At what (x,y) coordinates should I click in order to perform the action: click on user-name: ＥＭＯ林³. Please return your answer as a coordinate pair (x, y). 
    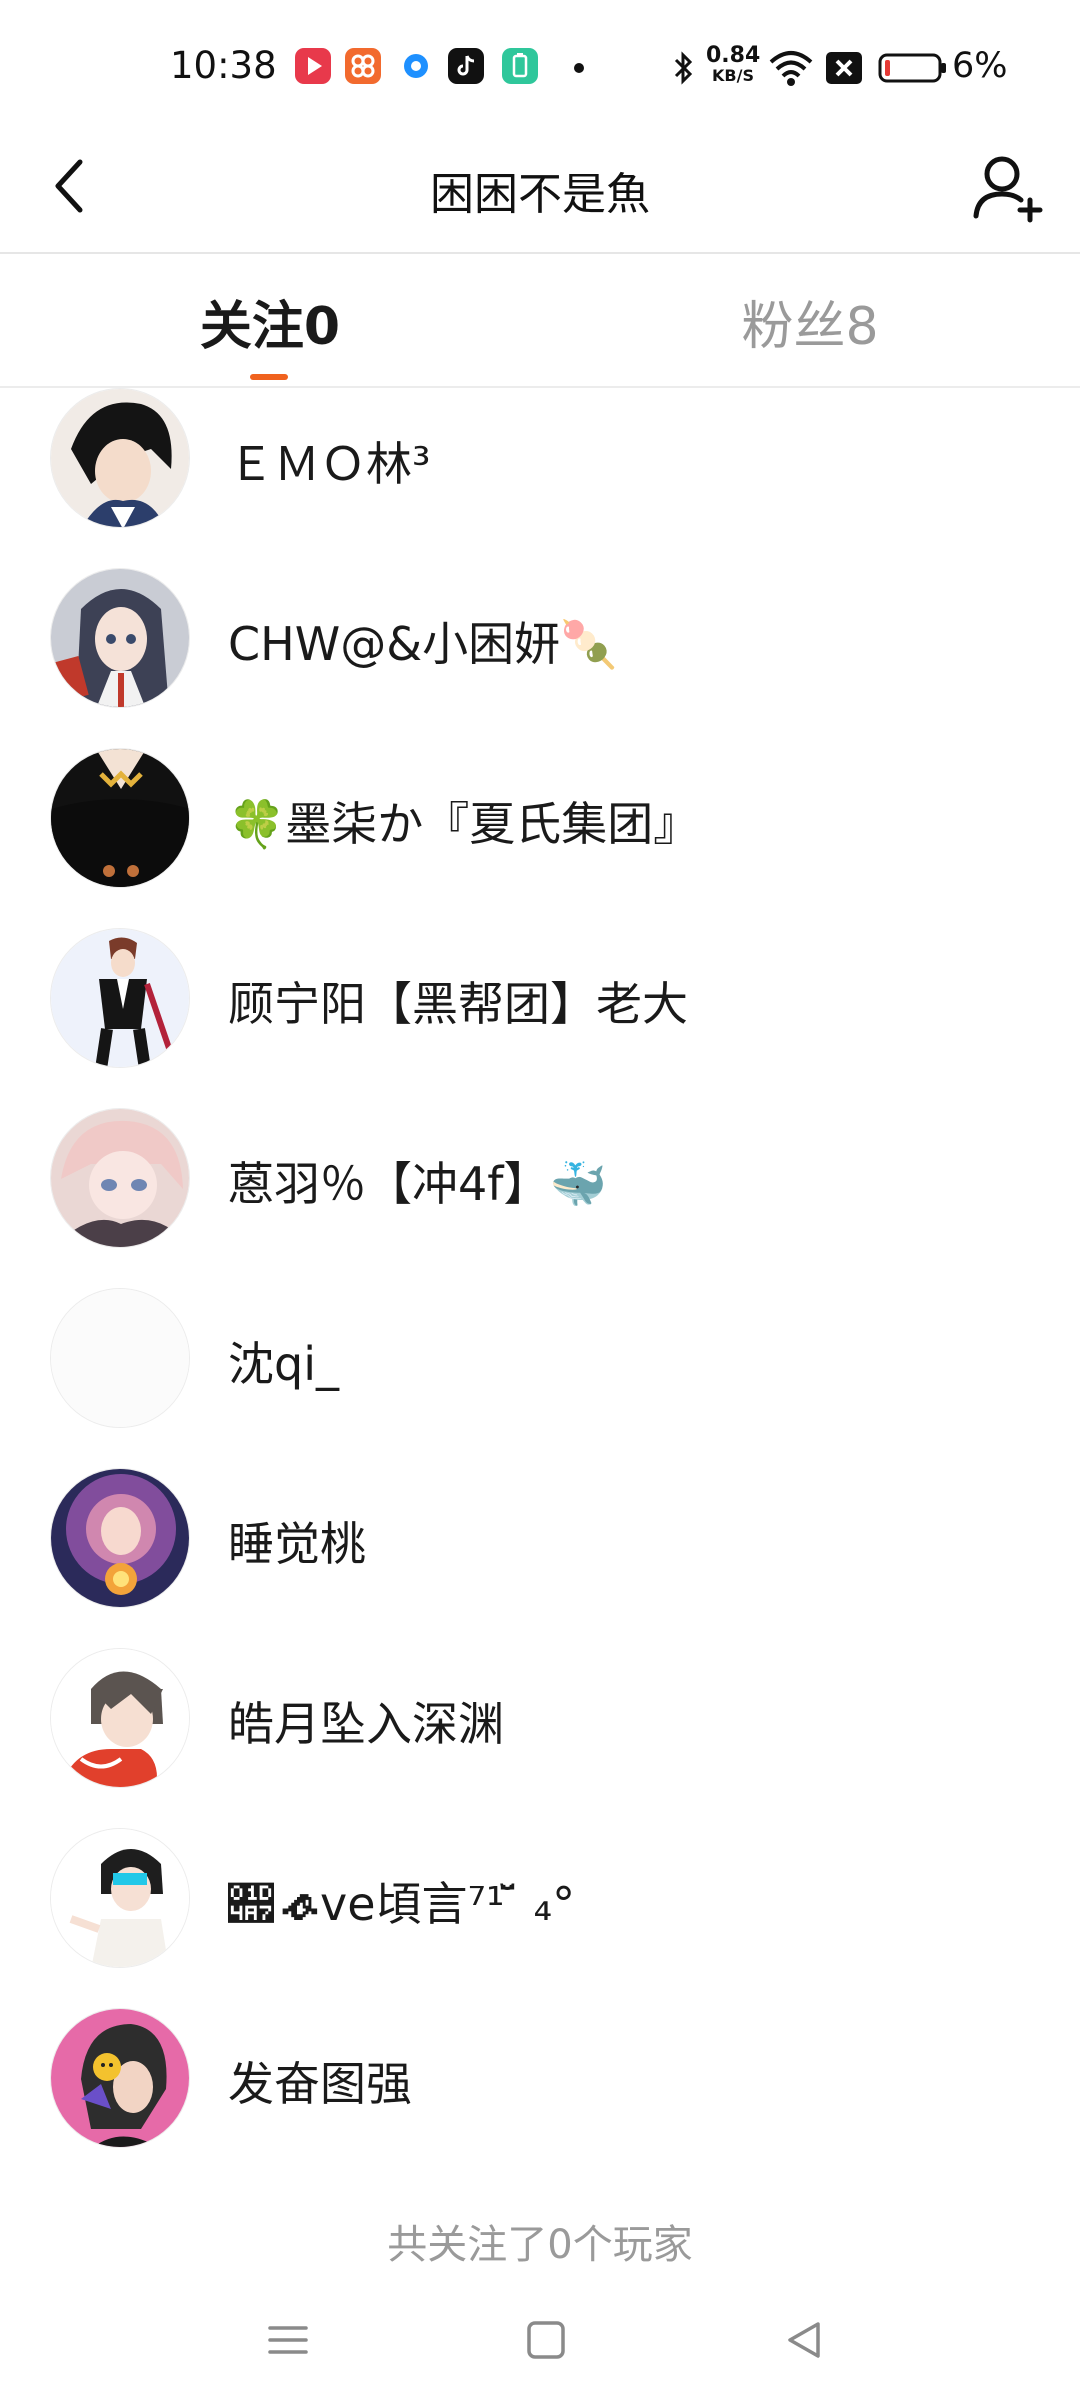
    Looking at the image, I should click on (329, 464).